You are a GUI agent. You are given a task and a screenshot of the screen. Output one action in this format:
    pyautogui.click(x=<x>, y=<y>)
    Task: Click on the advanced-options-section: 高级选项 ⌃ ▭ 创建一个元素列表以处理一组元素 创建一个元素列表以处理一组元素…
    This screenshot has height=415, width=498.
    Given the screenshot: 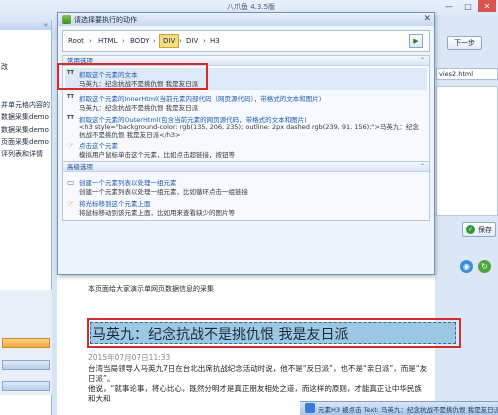 What is the action you would take?
    pyautogui.click(x=246, y=191)
    